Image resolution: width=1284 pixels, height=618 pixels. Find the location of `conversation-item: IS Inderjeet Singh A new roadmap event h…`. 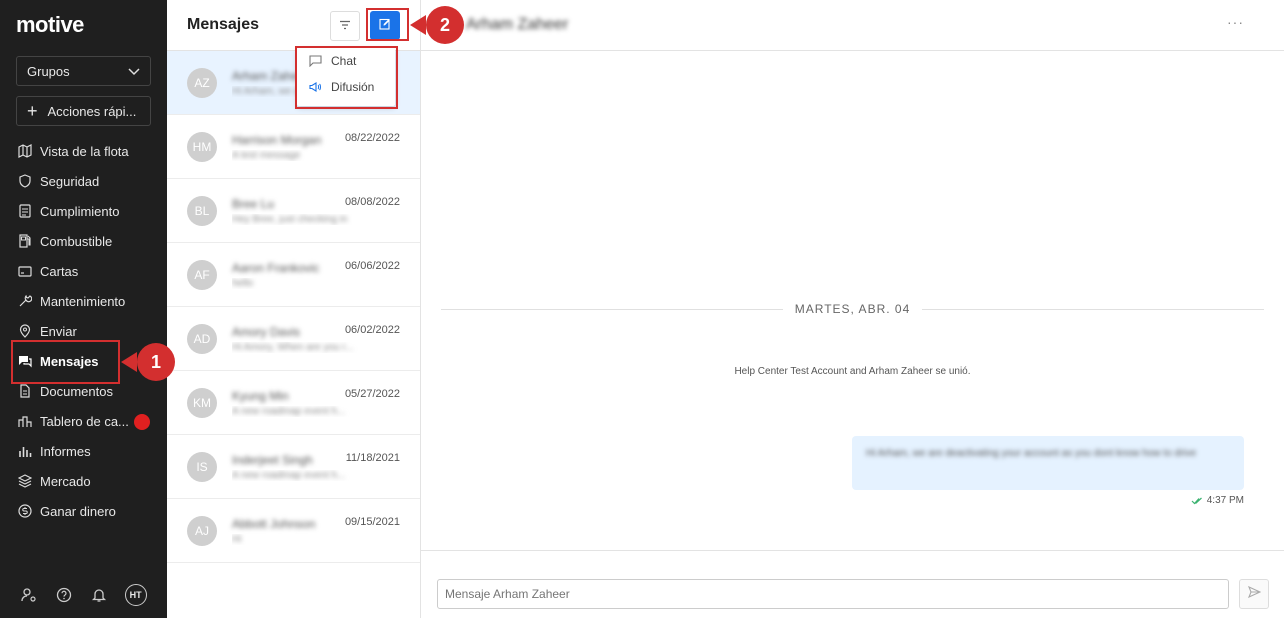

conversation-item: IS Inderjeet Singh A new roadmap event h… is located at coordinates (293, 467).